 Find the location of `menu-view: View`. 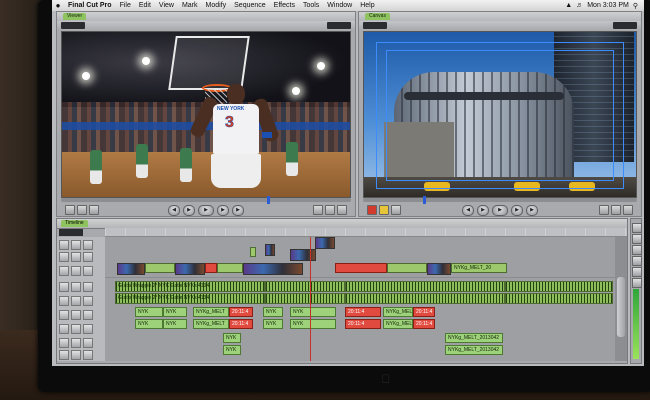

menu-view: View is located at coordinates (166, 5).